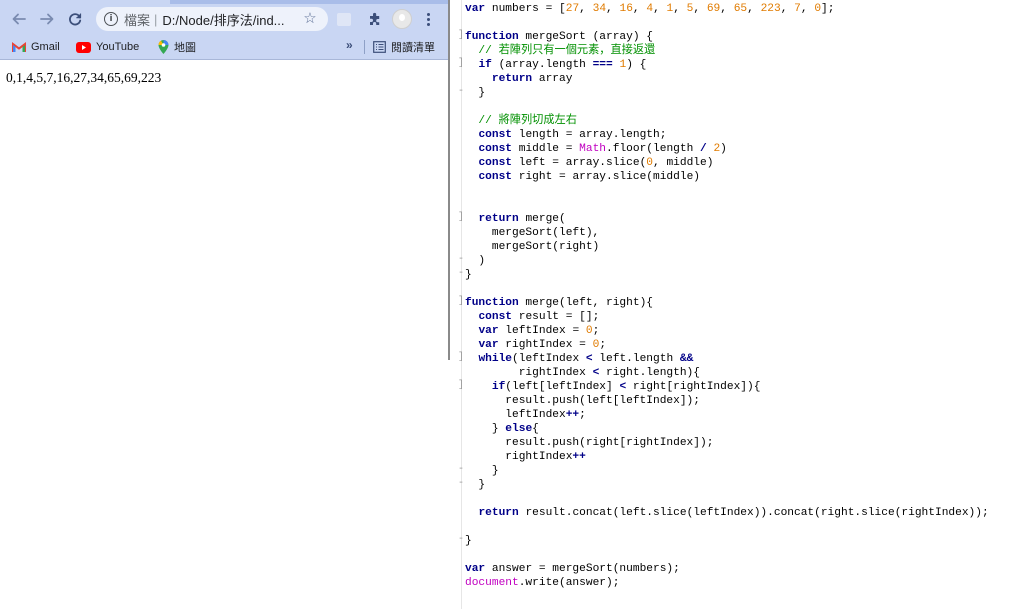  What do you see at coordinates (727, 79) in the screenshot?
I see `code-line: return array` at bounding box center [727, 79].